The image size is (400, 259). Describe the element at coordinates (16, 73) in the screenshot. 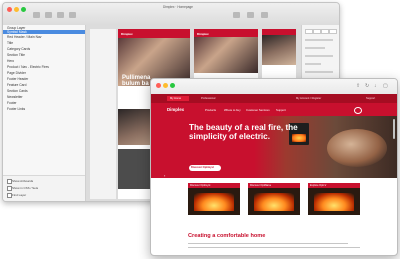

I see `layer-item: Page Divider` at that location.